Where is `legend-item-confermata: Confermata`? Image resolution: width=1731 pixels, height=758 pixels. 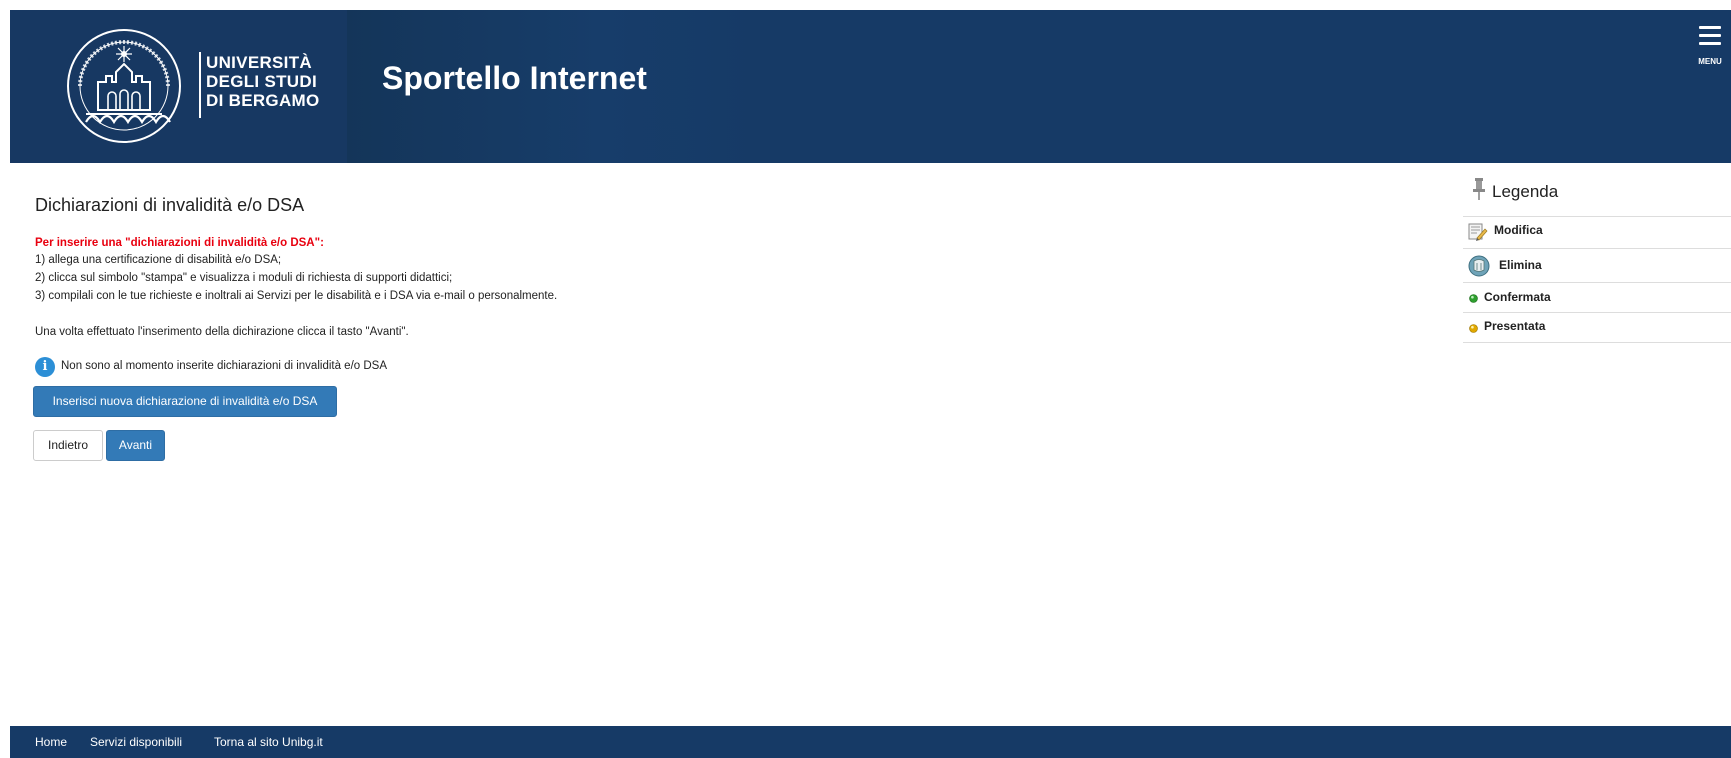
legend-item-confermata: Confermata is located at coordinates (1597, 298).